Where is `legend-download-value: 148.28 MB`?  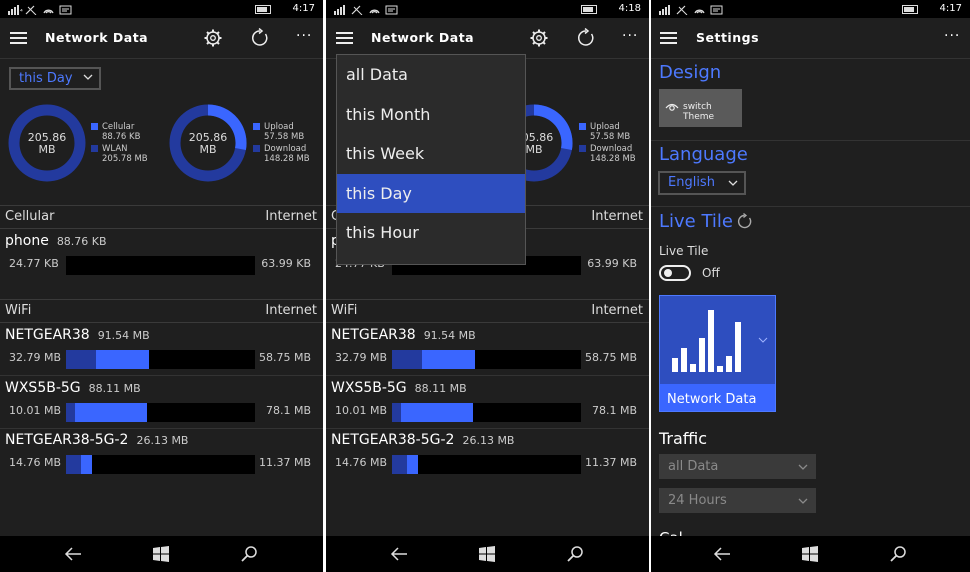
legend-download-value: 148.28 MB is located at coordinates (287, 159).